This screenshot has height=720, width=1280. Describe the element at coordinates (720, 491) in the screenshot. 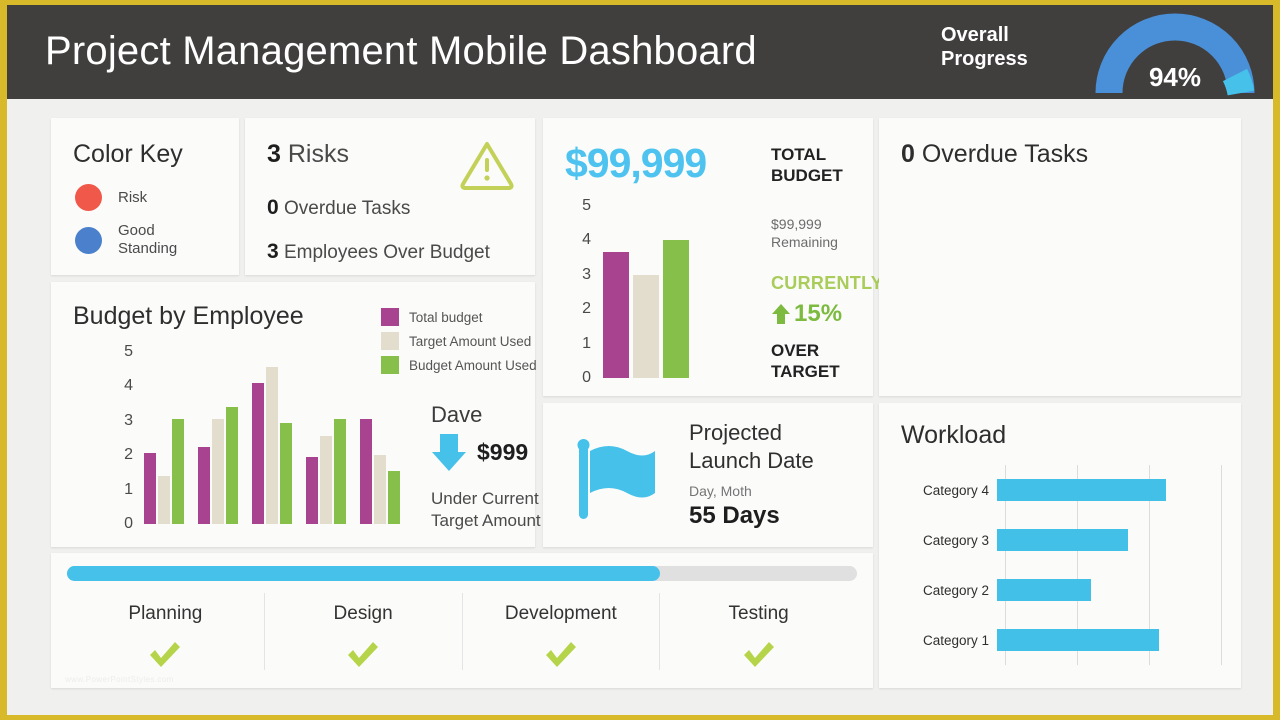

I see `launch-date-subtitle: Day, Moth` at that location.